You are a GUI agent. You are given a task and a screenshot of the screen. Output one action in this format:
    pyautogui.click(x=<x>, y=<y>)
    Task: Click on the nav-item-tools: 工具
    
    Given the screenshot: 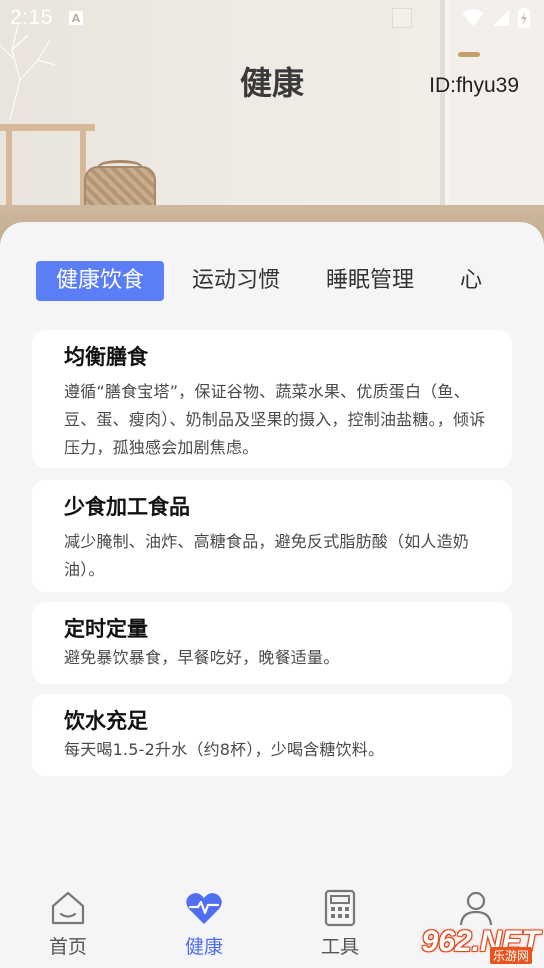 What is the action you would take?
    pyautogui.click(x=340, y=922)
    